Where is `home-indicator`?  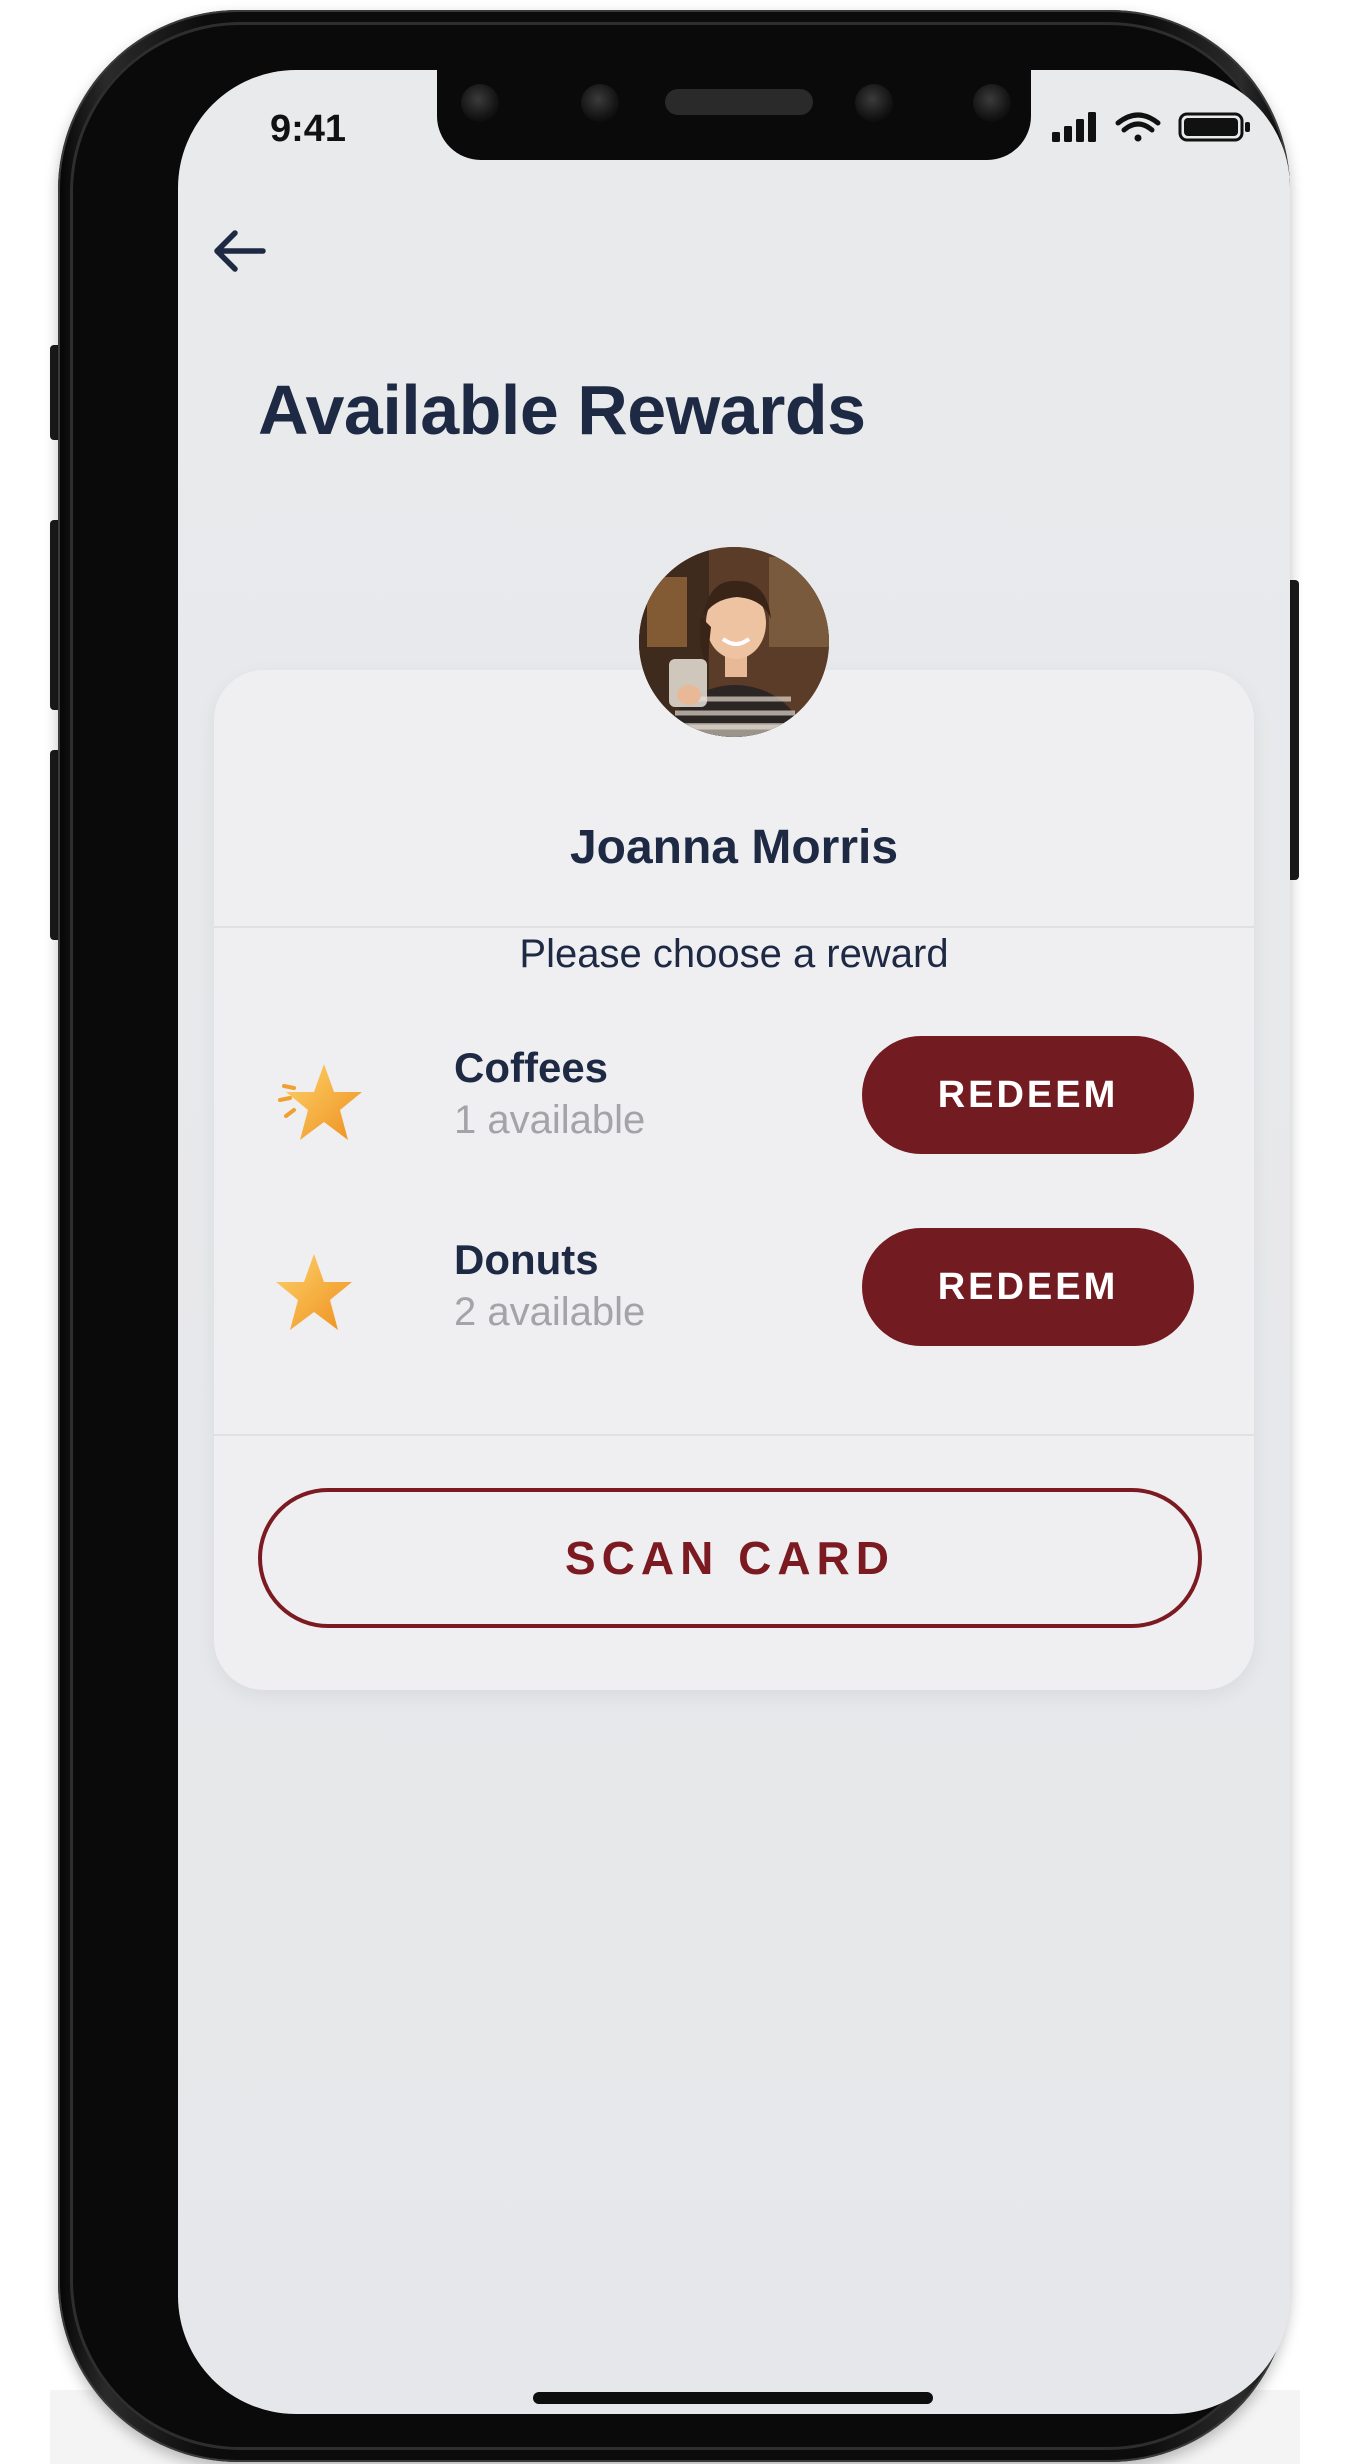
home-indicator is located at coordinates (733, 2398).